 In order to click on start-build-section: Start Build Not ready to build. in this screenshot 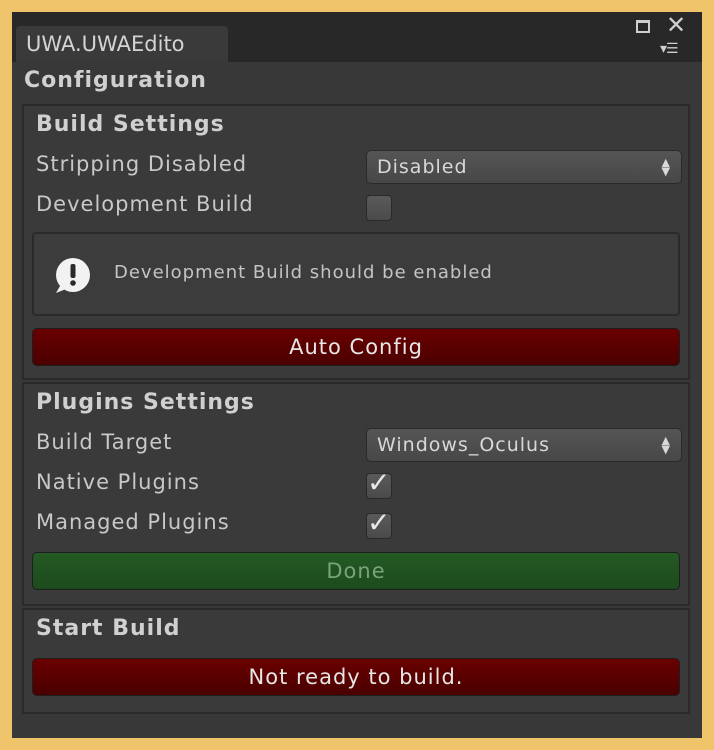, I will do `click(356, 661)`.